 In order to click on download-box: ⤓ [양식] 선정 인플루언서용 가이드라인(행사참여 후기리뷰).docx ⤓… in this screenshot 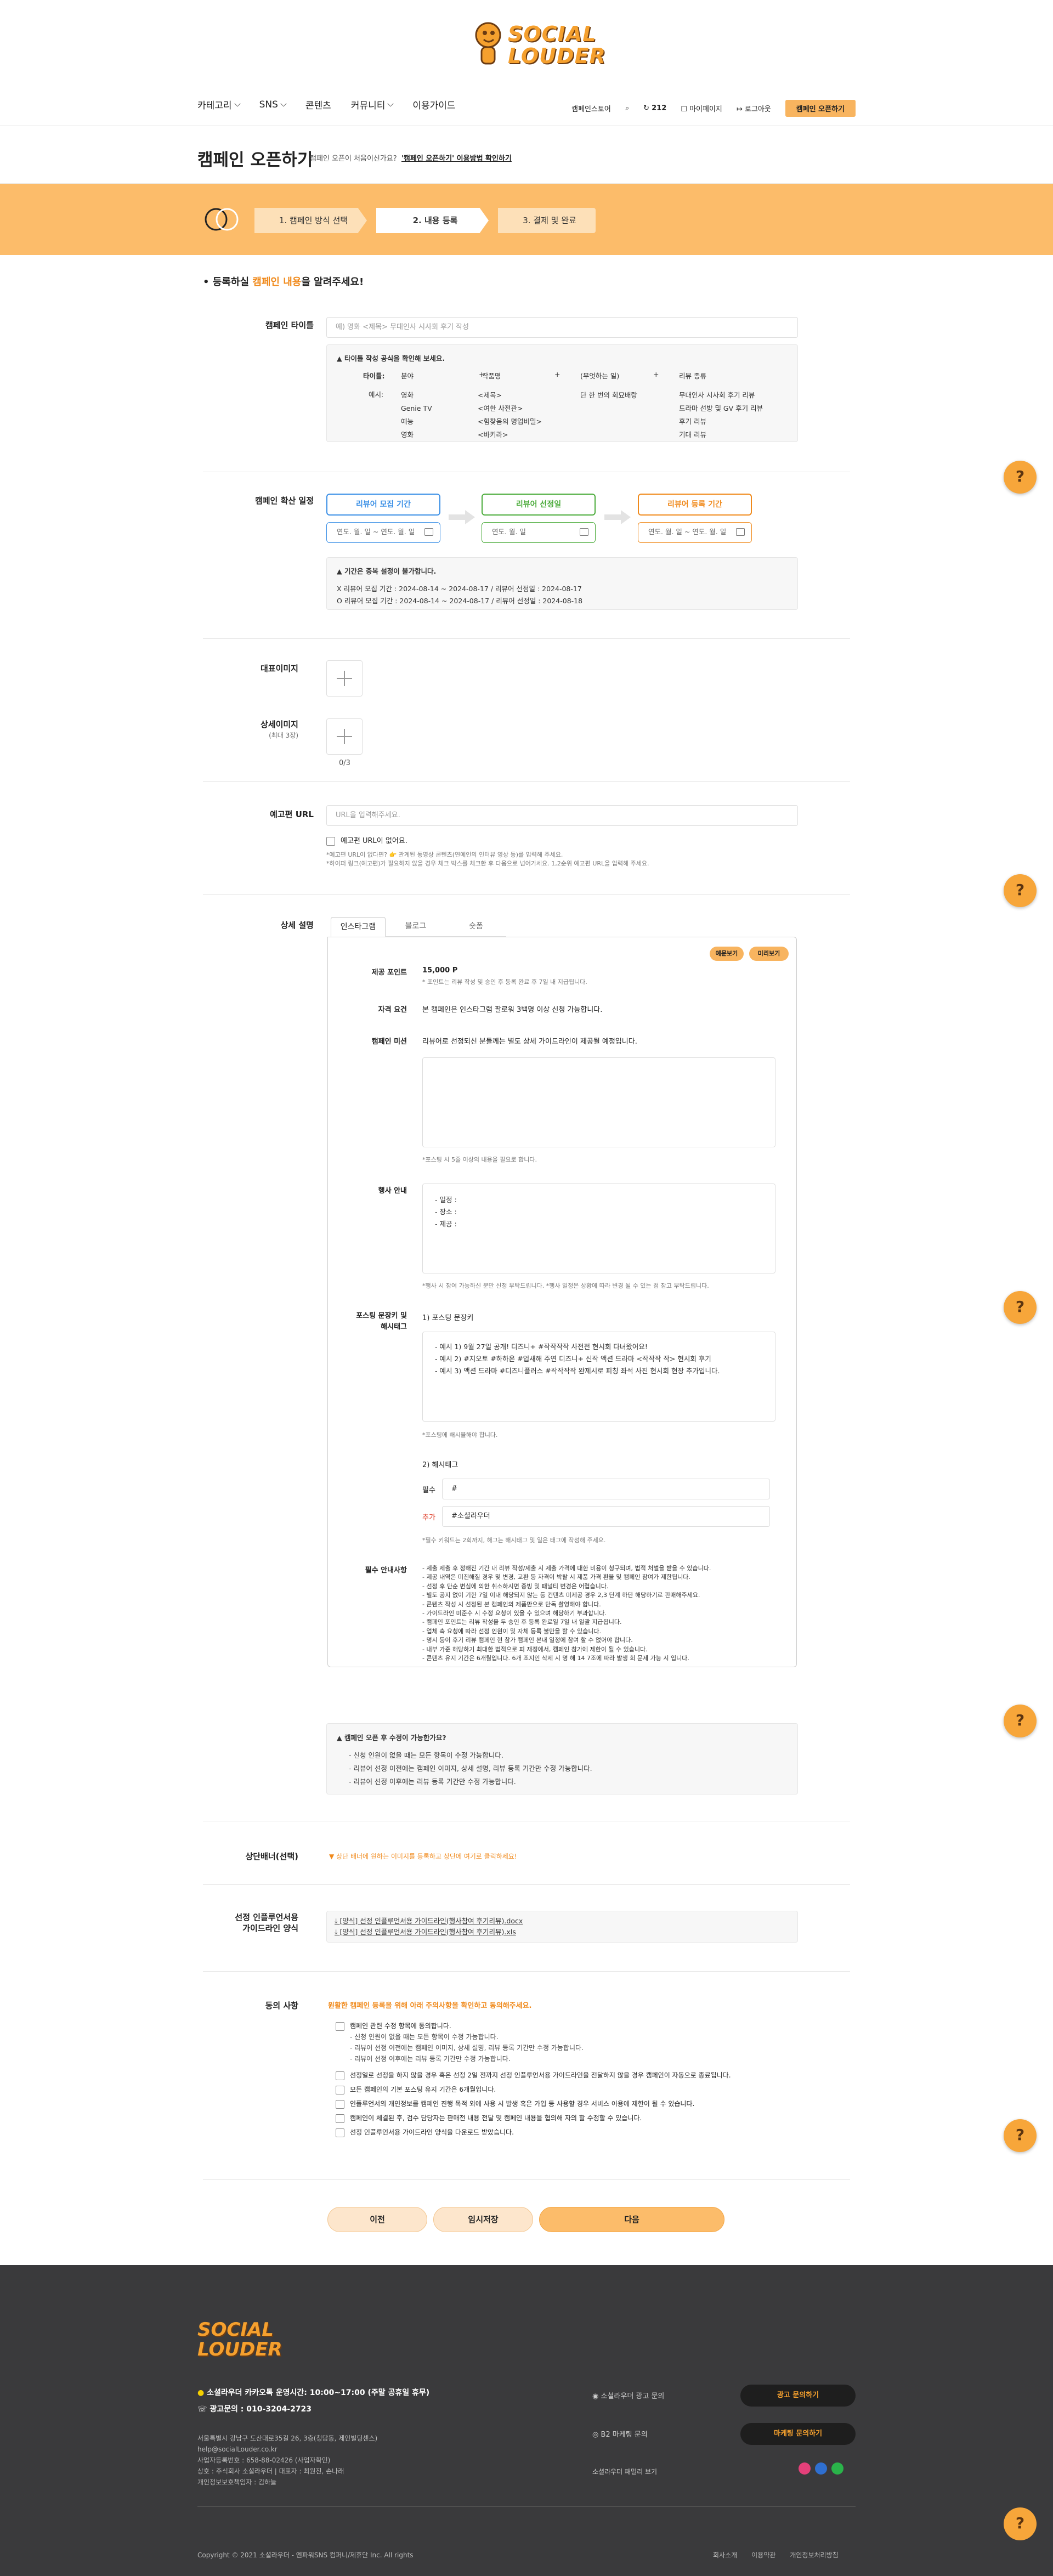, I will do `click(562, 1927)`.